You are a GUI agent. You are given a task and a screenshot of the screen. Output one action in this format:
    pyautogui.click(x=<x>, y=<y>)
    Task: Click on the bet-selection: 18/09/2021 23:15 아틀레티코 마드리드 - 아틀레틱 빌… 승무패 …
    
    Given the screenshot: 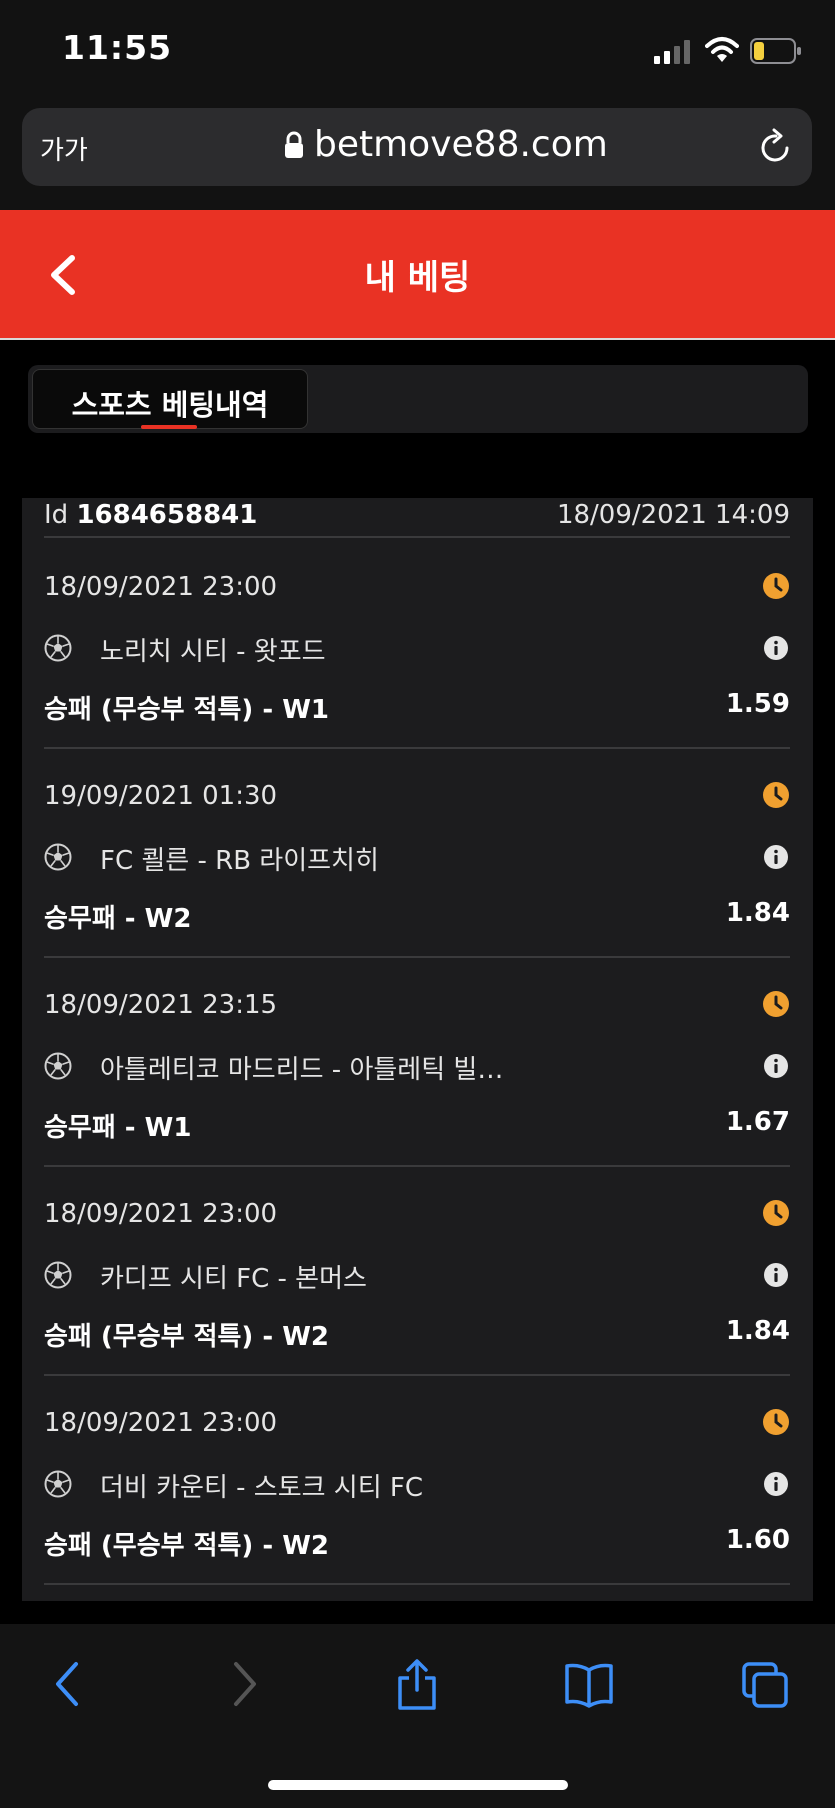 What is the action you would take?
    pyautogui.click(x=417, y=1062)
    